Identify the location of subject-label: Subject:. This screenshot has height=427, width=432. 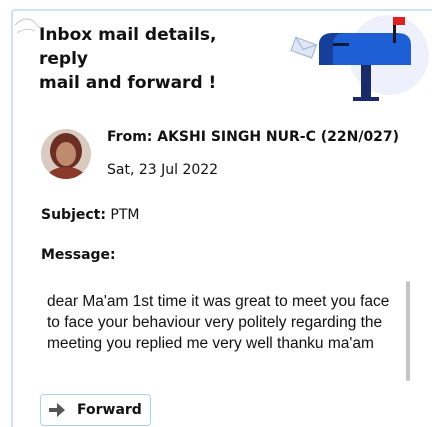
(73, 215).